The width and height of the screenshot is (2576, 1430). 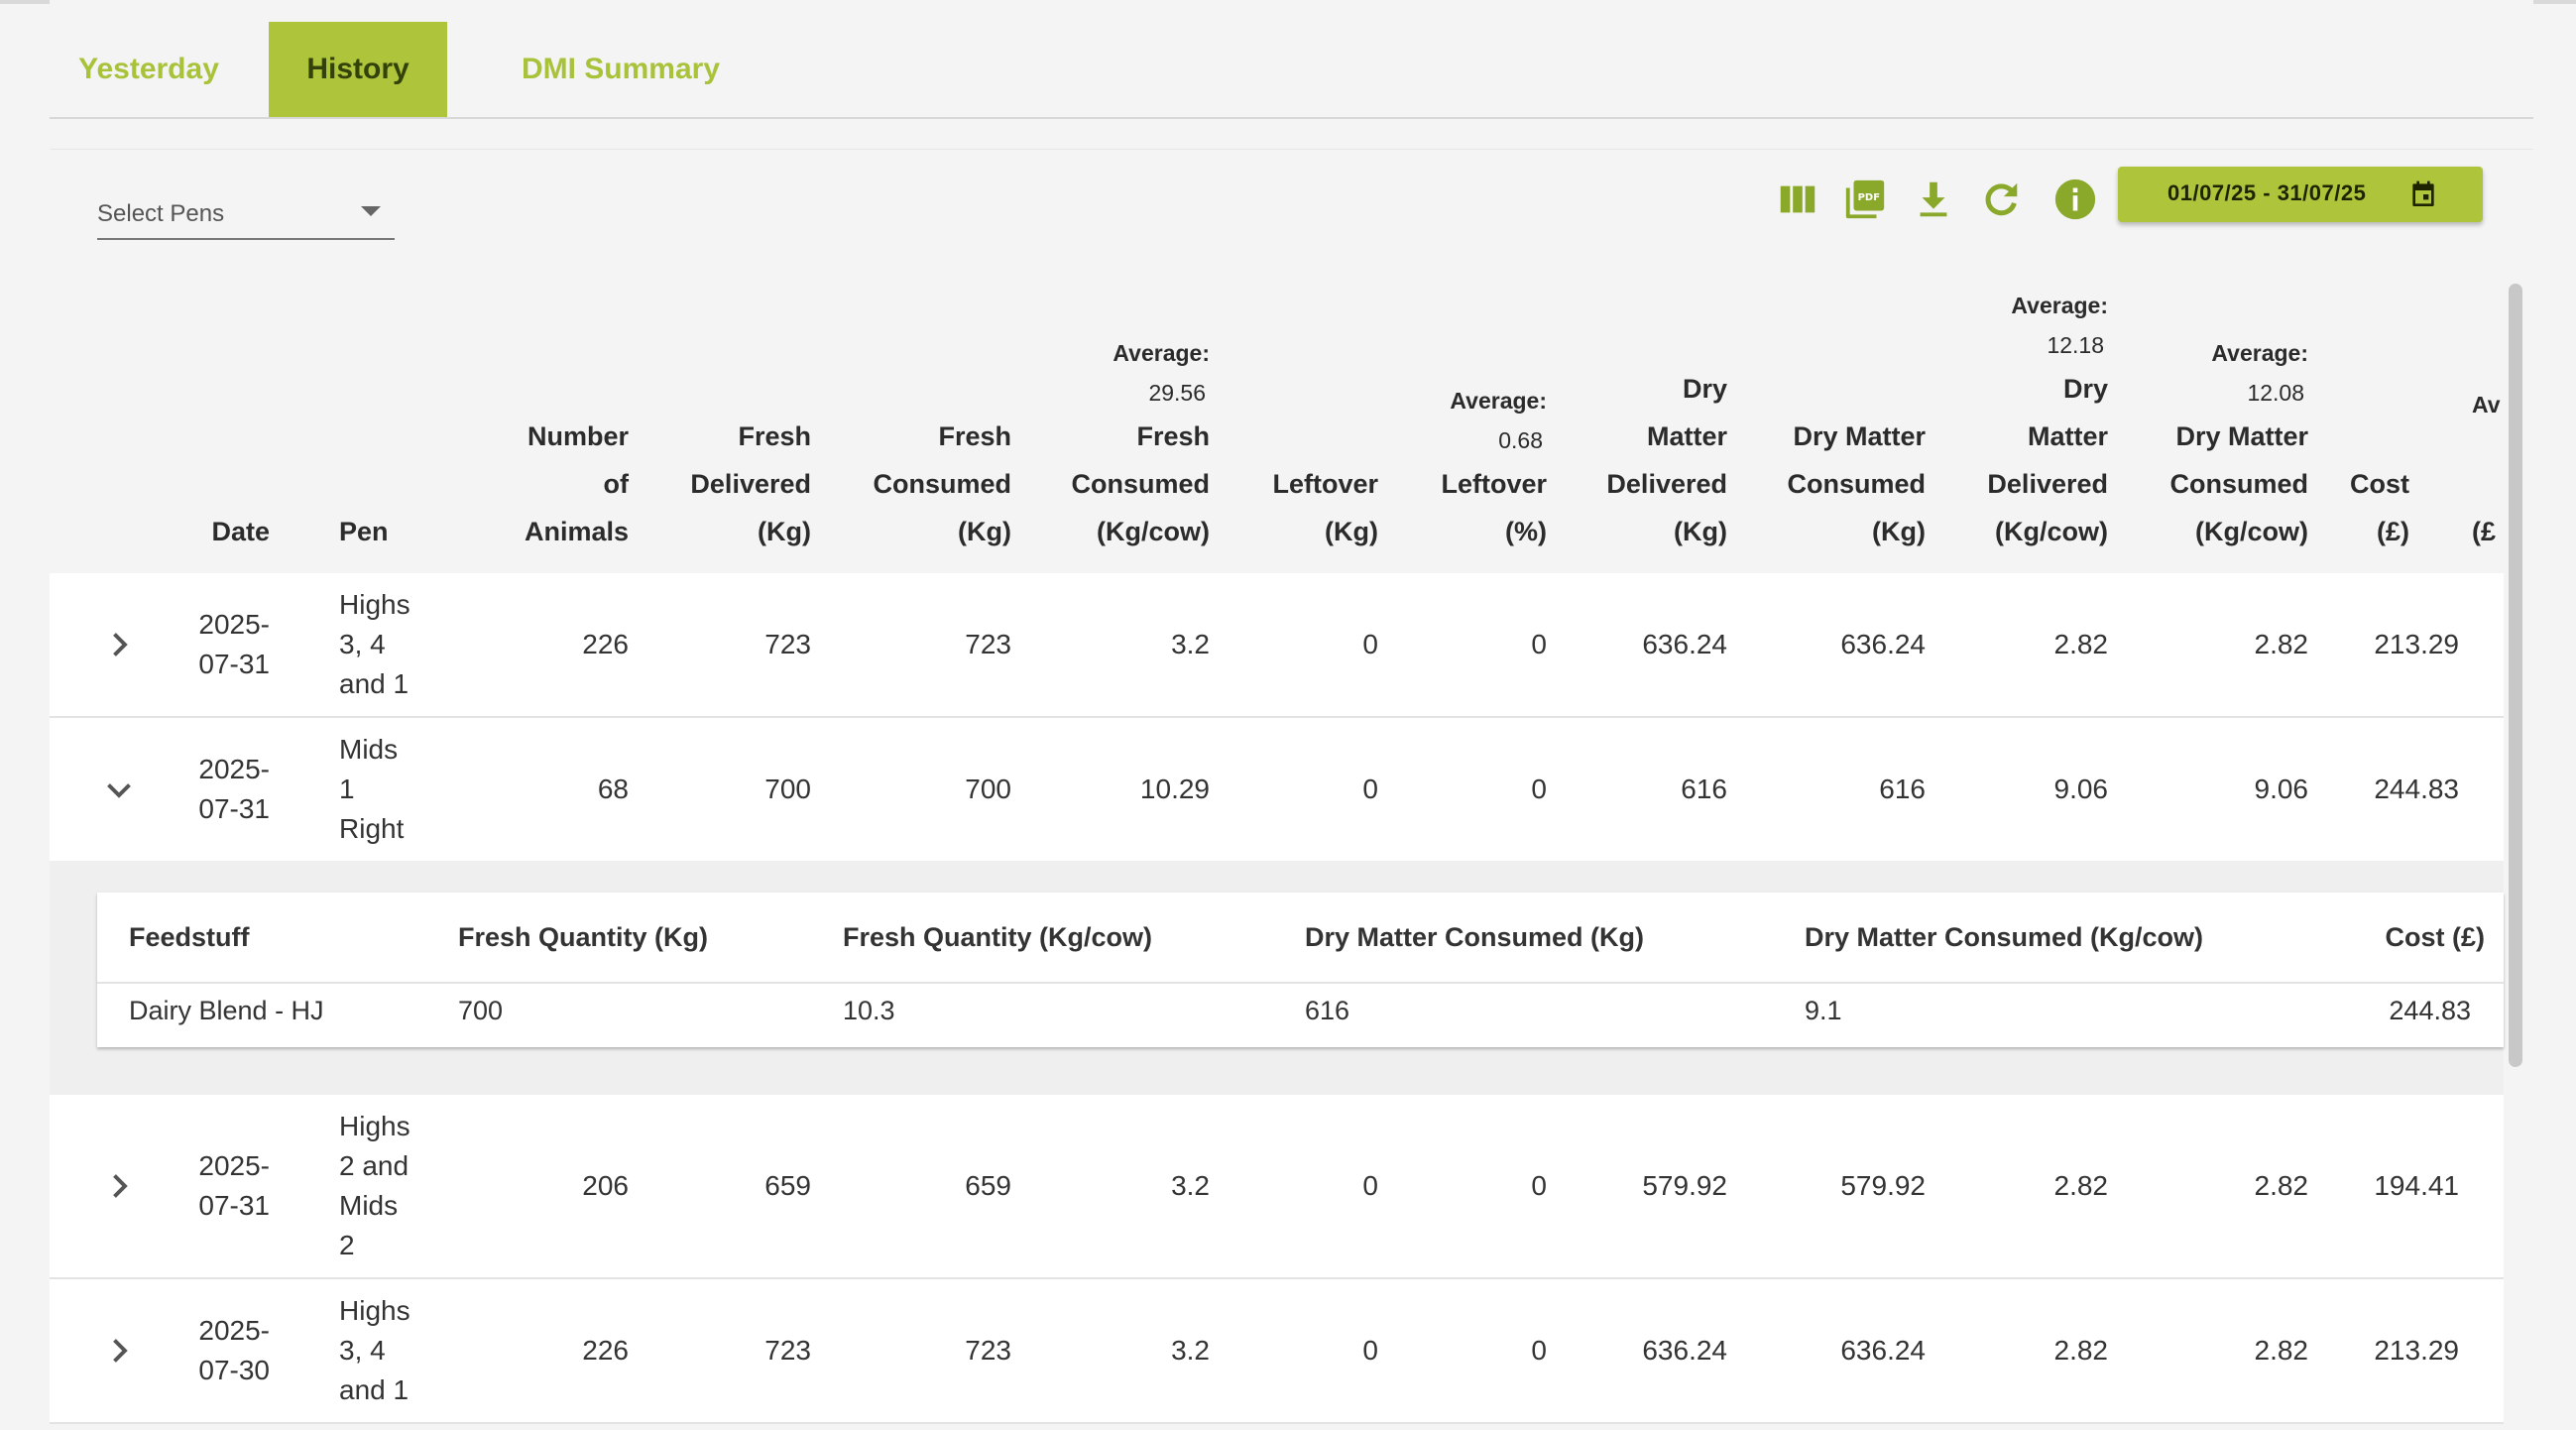 I want to click on detail-divider, so click(x=1300, y=983).